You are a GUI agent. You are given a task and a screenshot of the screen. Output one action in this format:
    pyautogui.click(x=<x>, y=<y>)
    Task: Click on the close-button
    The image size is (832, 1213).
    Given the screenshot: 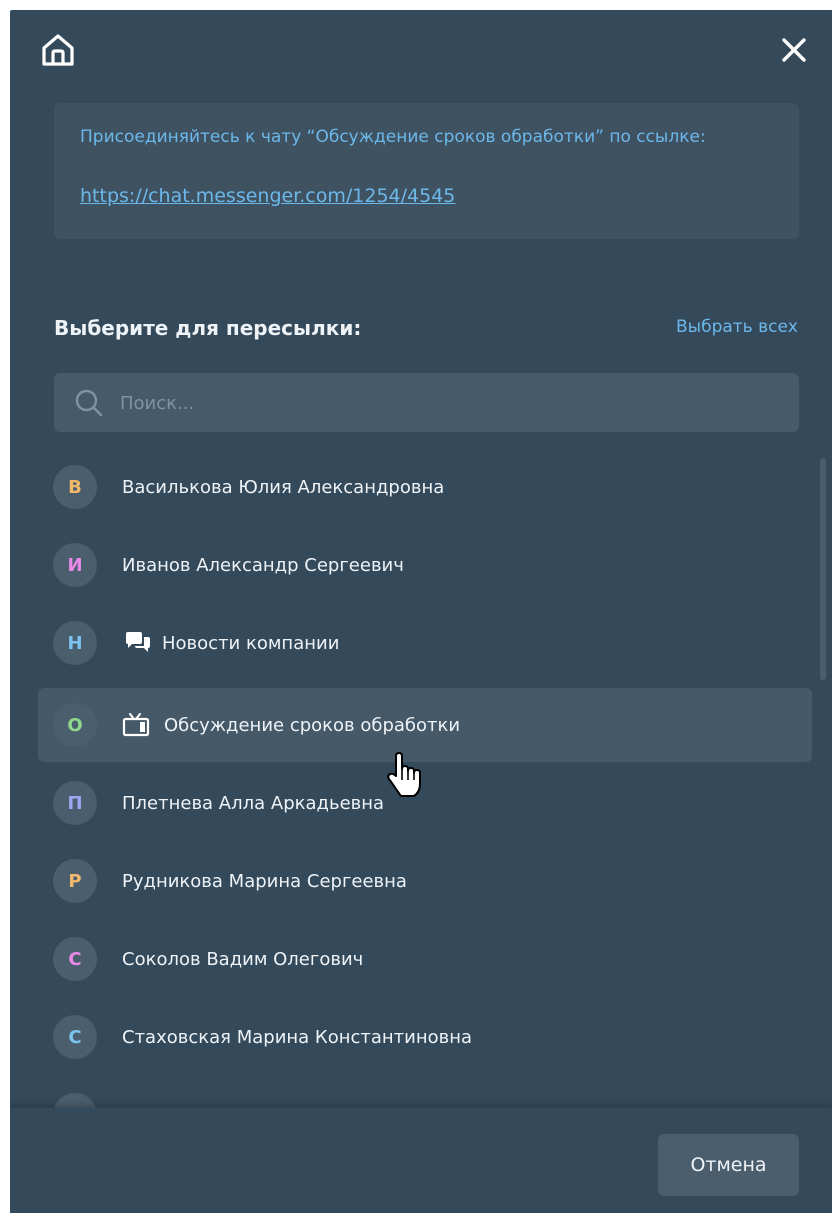 What is the action you would take?
    pyautogui.click(x=794, y=50)
    